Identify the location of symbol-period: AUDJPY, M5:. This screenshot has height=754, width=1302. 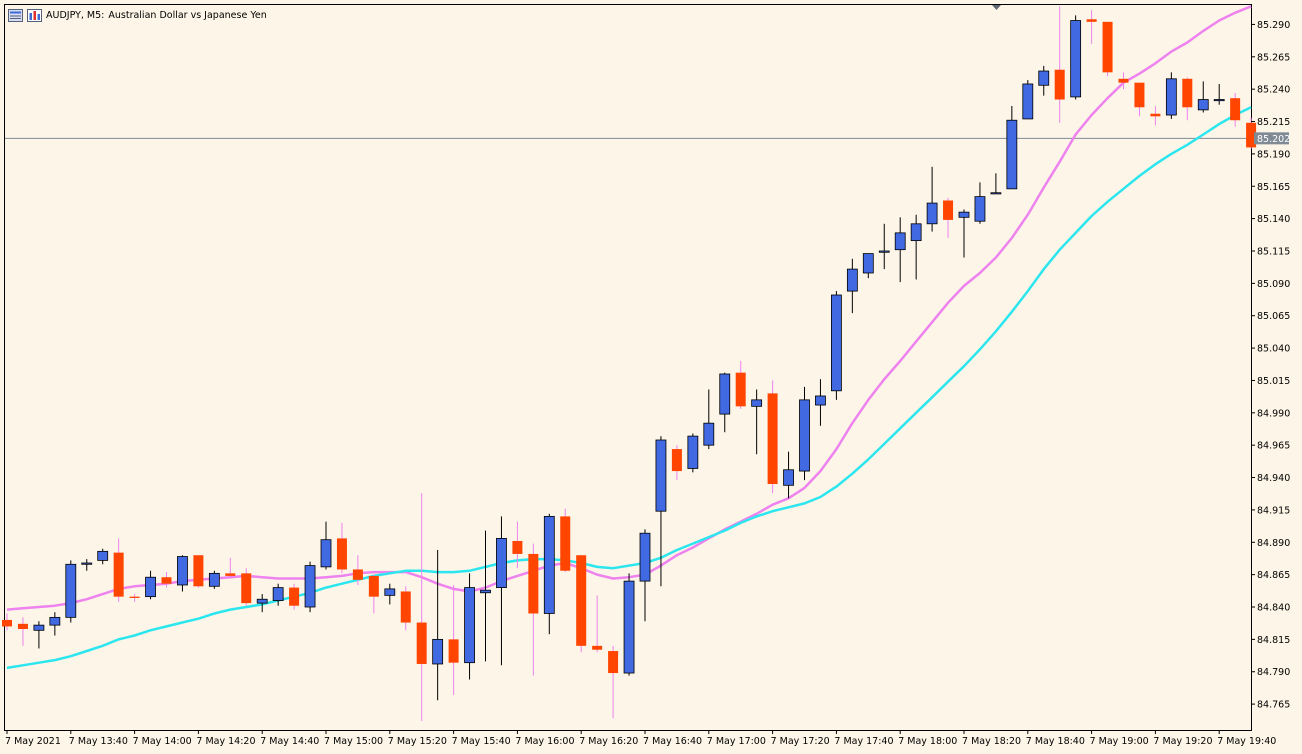
(75, 15).